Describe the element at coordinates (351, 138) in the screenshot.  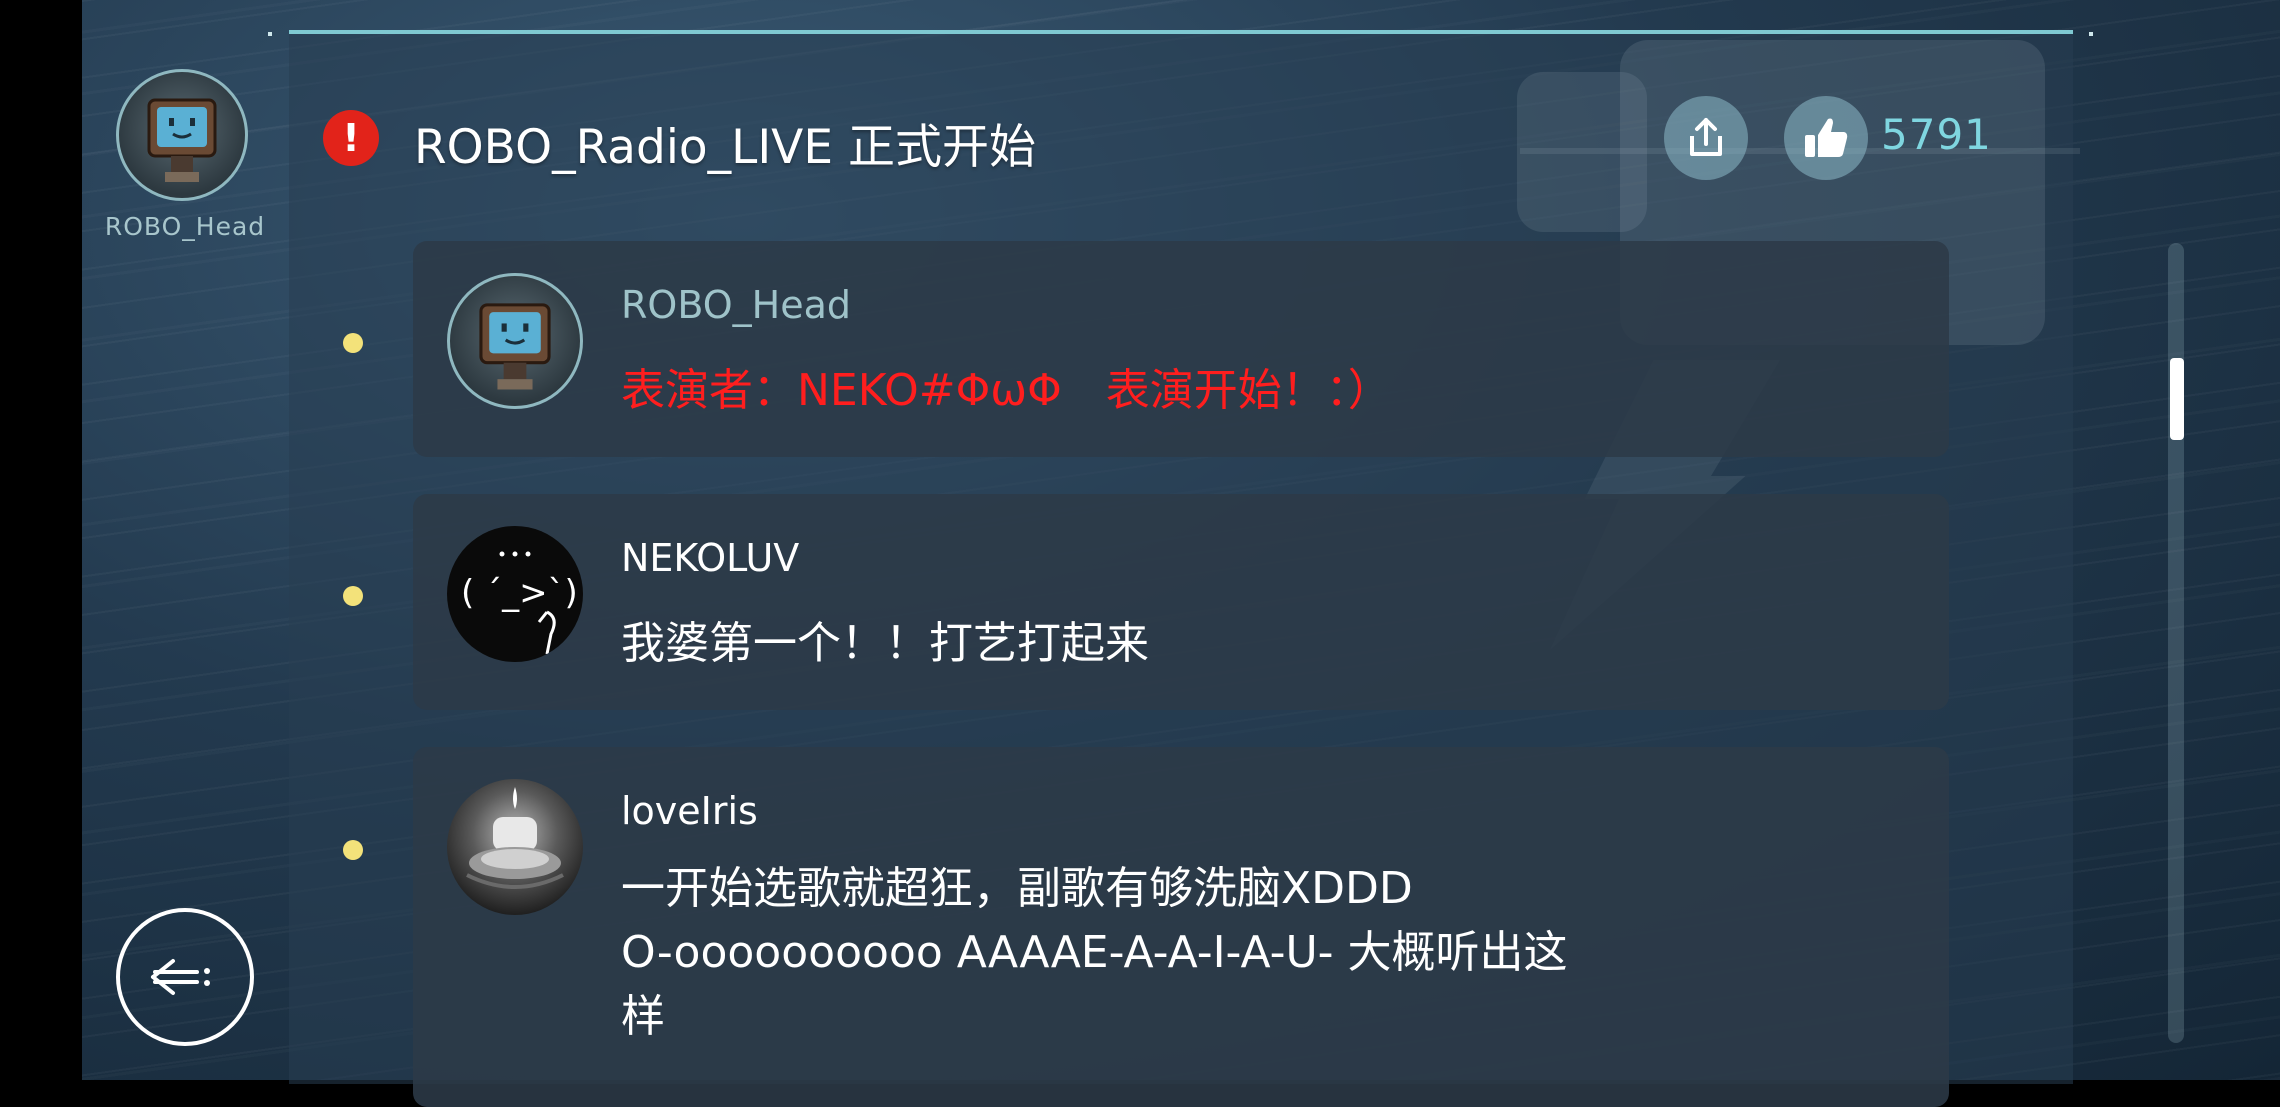
I see `alert-icon: !` at that location.